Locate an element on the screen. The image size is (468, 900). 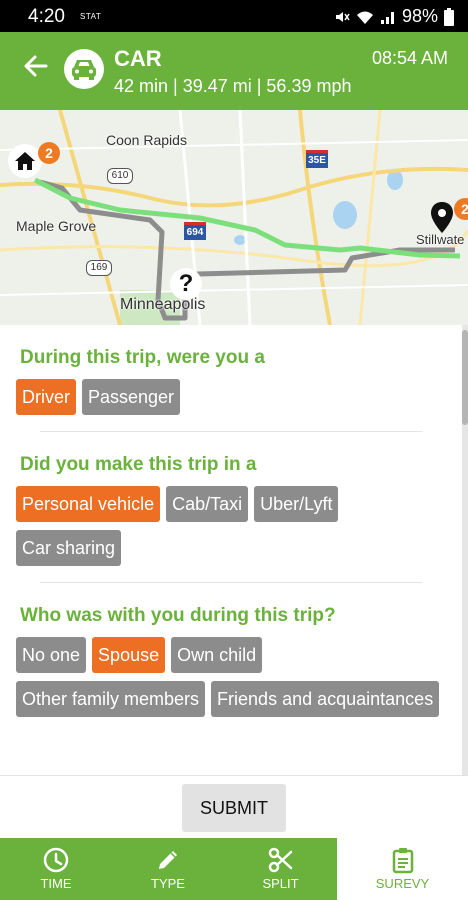
status-icons: 98% is located at coordinates (394, 16).